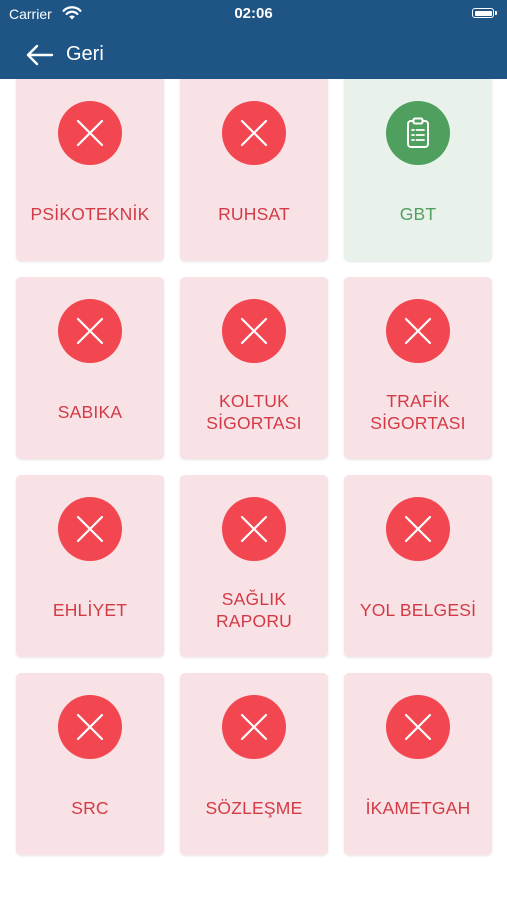 The image size is (507, 900). What do you see at coordinates (254, 566) in the screenshot?
I see `document-tile: SAĞLIK RAPORU` at bounding box center [254, 566].